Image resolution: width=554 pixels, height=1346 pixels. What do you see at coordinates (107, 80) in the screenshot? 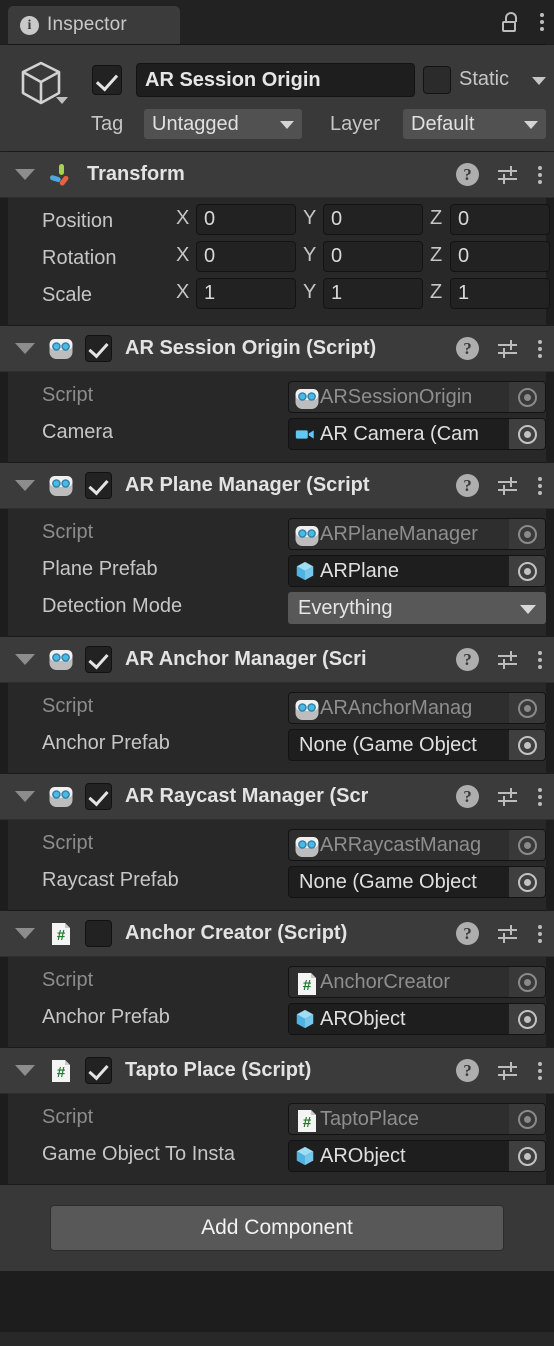
I see `gameobject-enabled-checkbox` at bounding box center [107, 80].